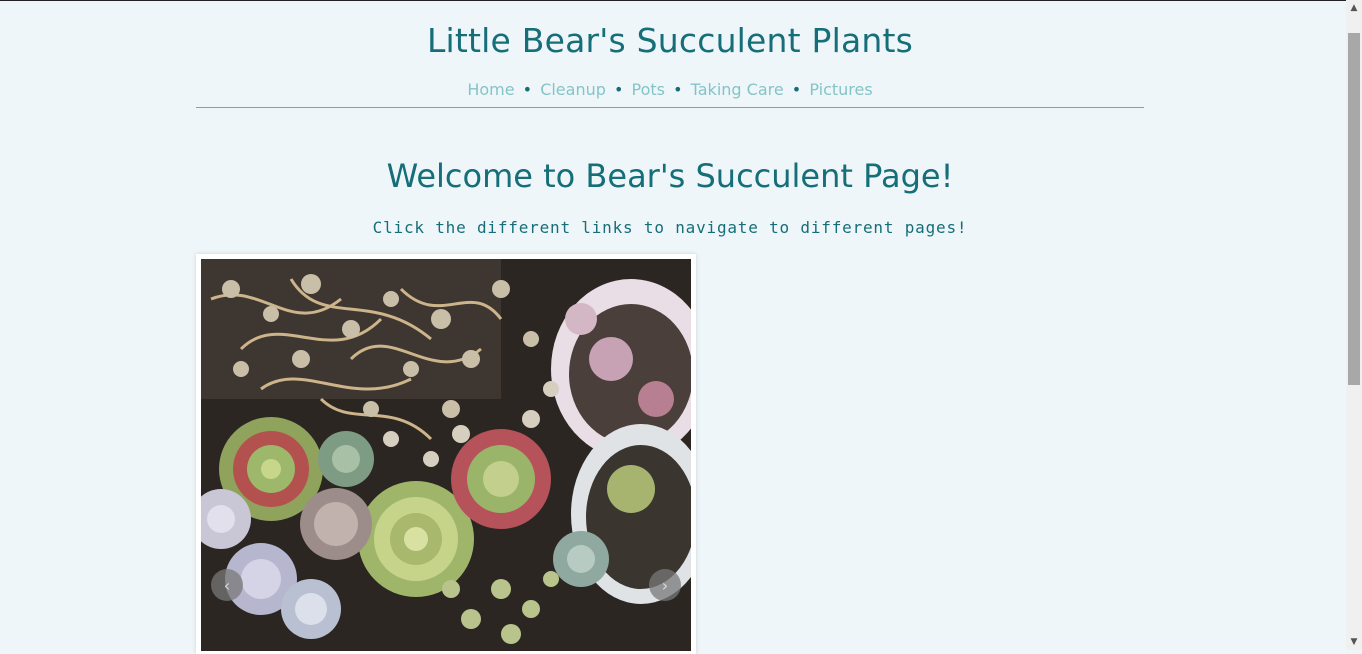 The width and height of the screenshot is (1362, 654). I want to click on chevron-right-icon: ›, so click(665, 585).